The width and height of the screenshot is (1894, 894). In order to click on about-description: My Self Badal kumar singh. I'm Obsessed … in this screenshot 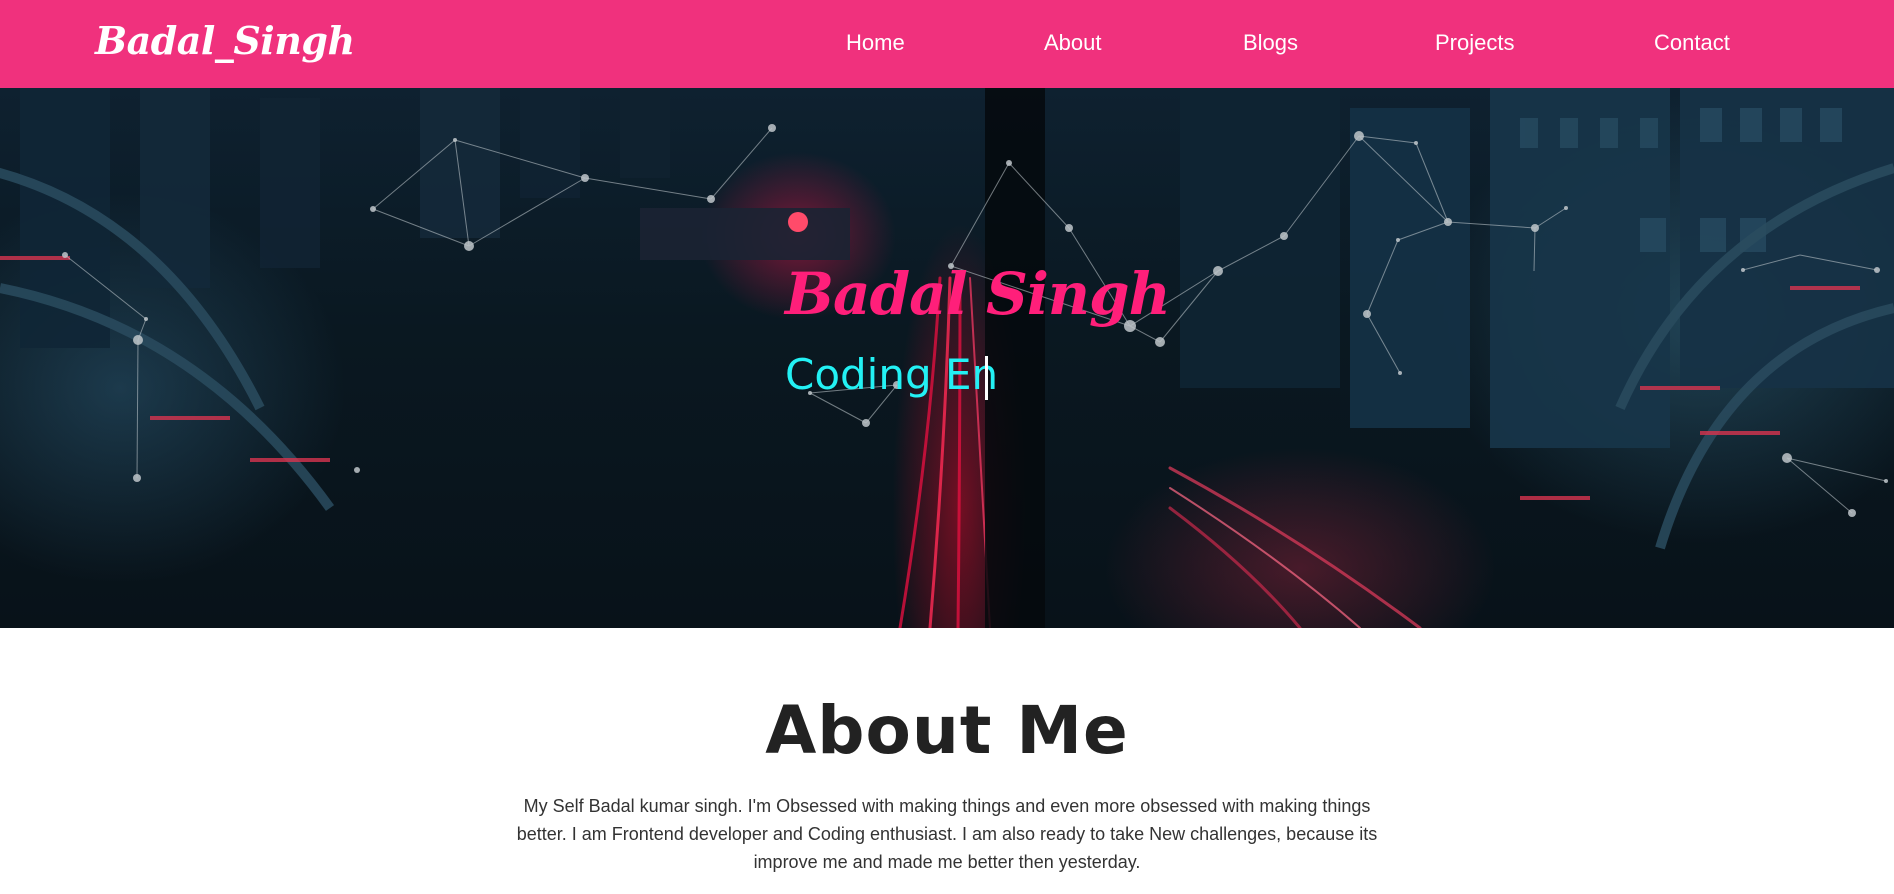, I will do `click(947, 834)`.